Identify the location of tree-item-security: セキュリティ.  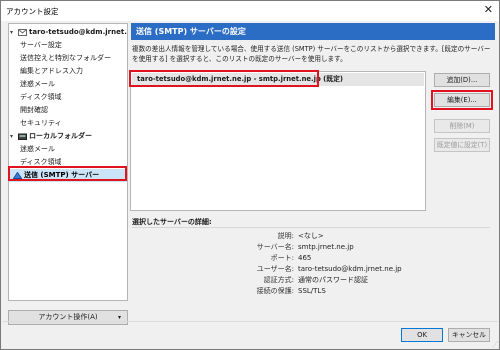
(68, 123).